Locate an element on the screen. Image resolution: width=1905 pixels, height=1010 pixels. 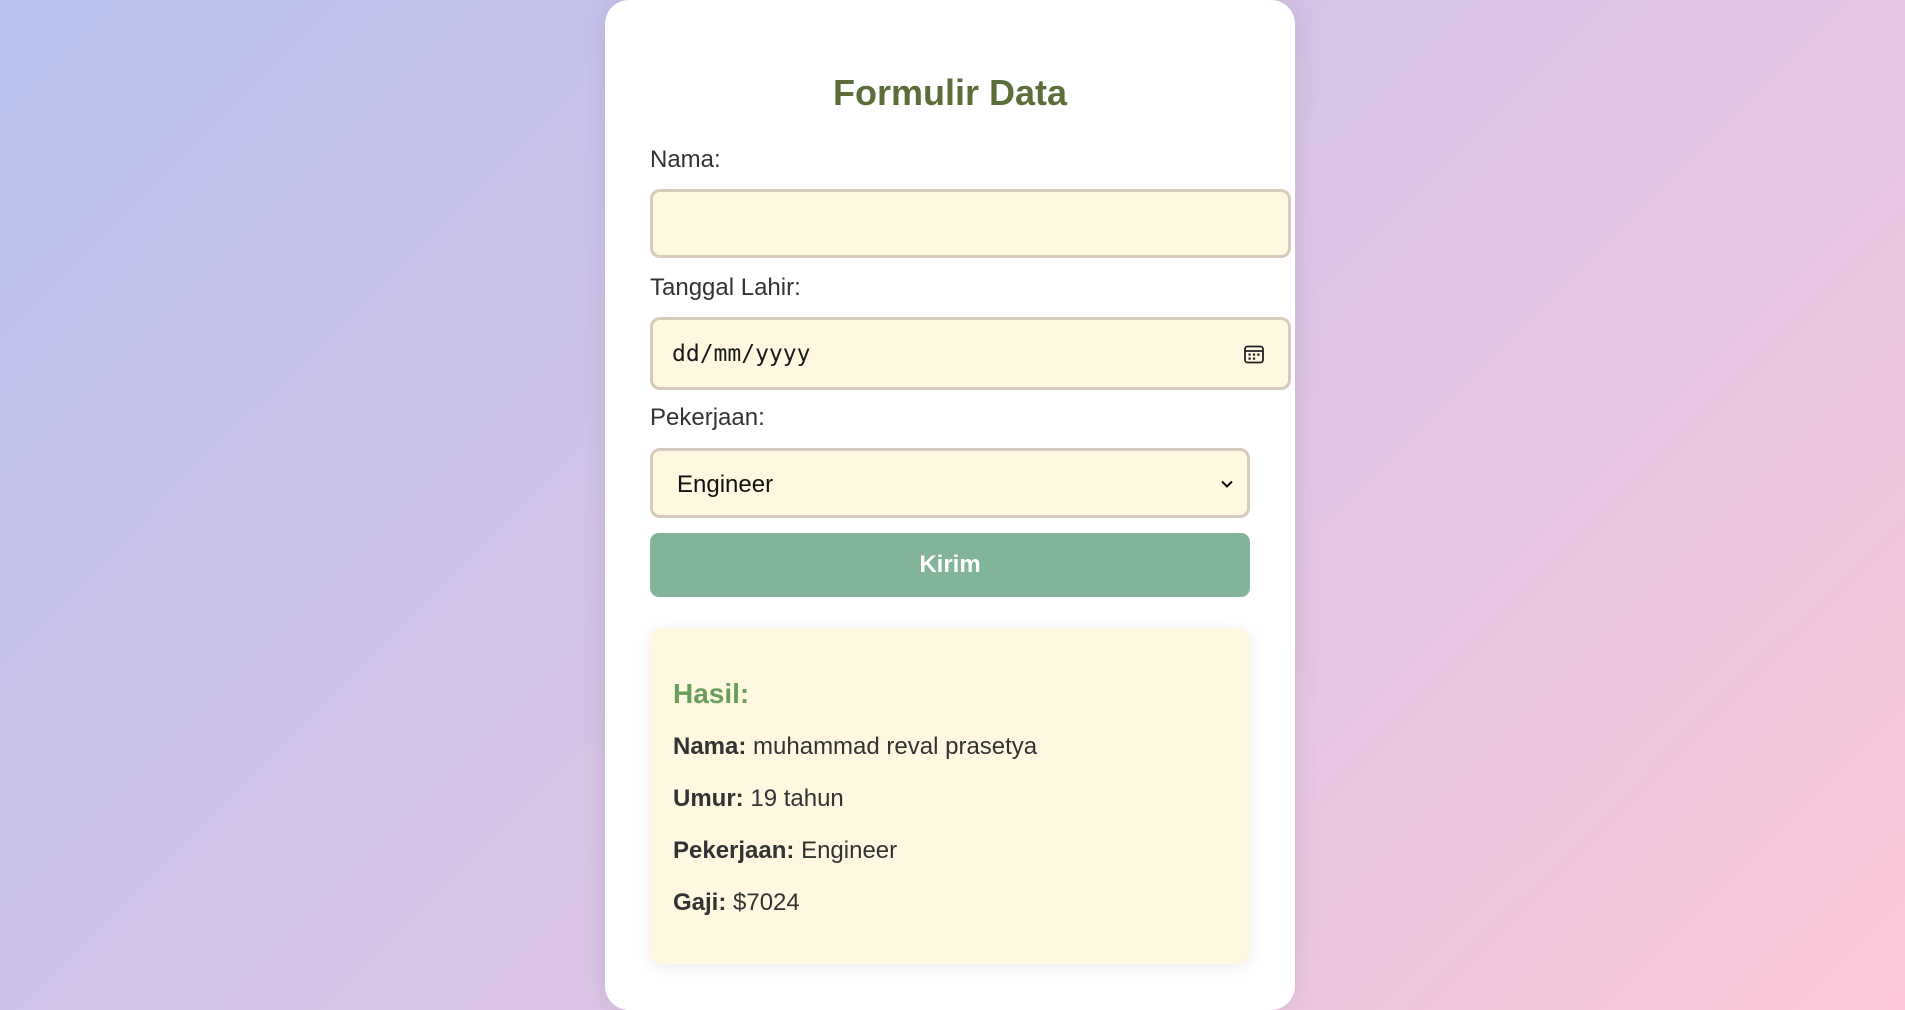
result-label: Gaji: is located at coordinates (700, 902).